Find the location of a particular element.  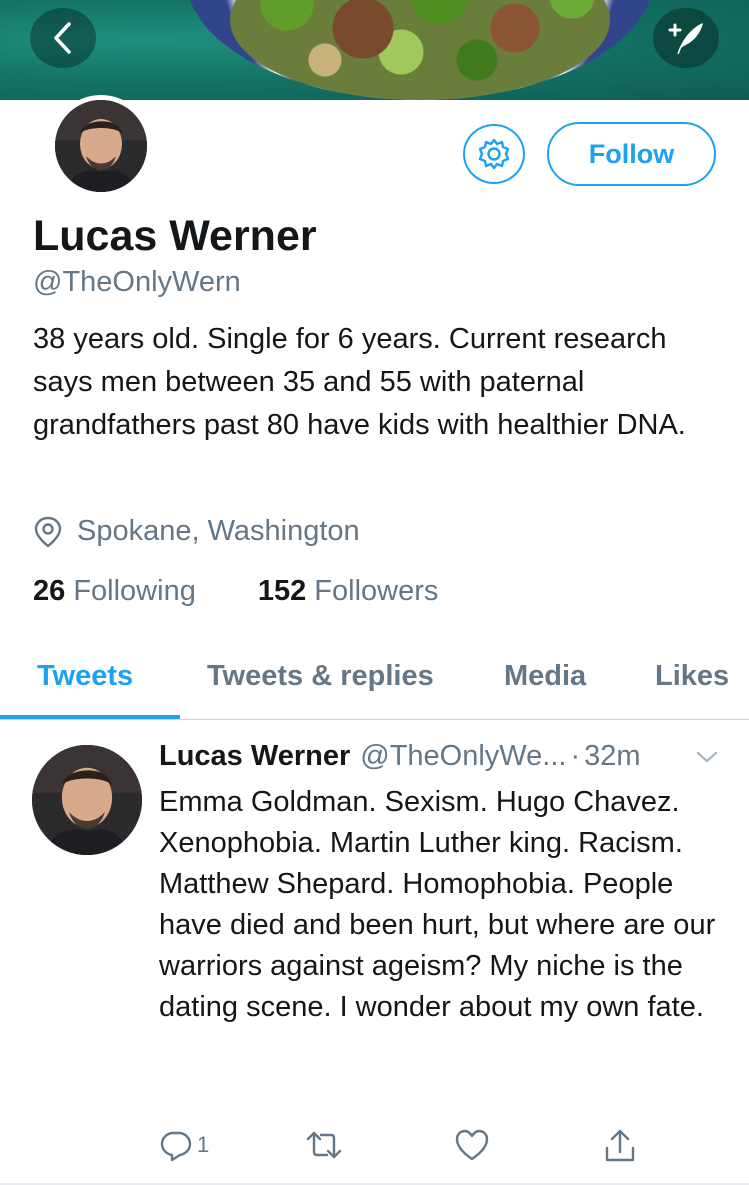

chevron-left-icon is located at coordinates (62, 38).